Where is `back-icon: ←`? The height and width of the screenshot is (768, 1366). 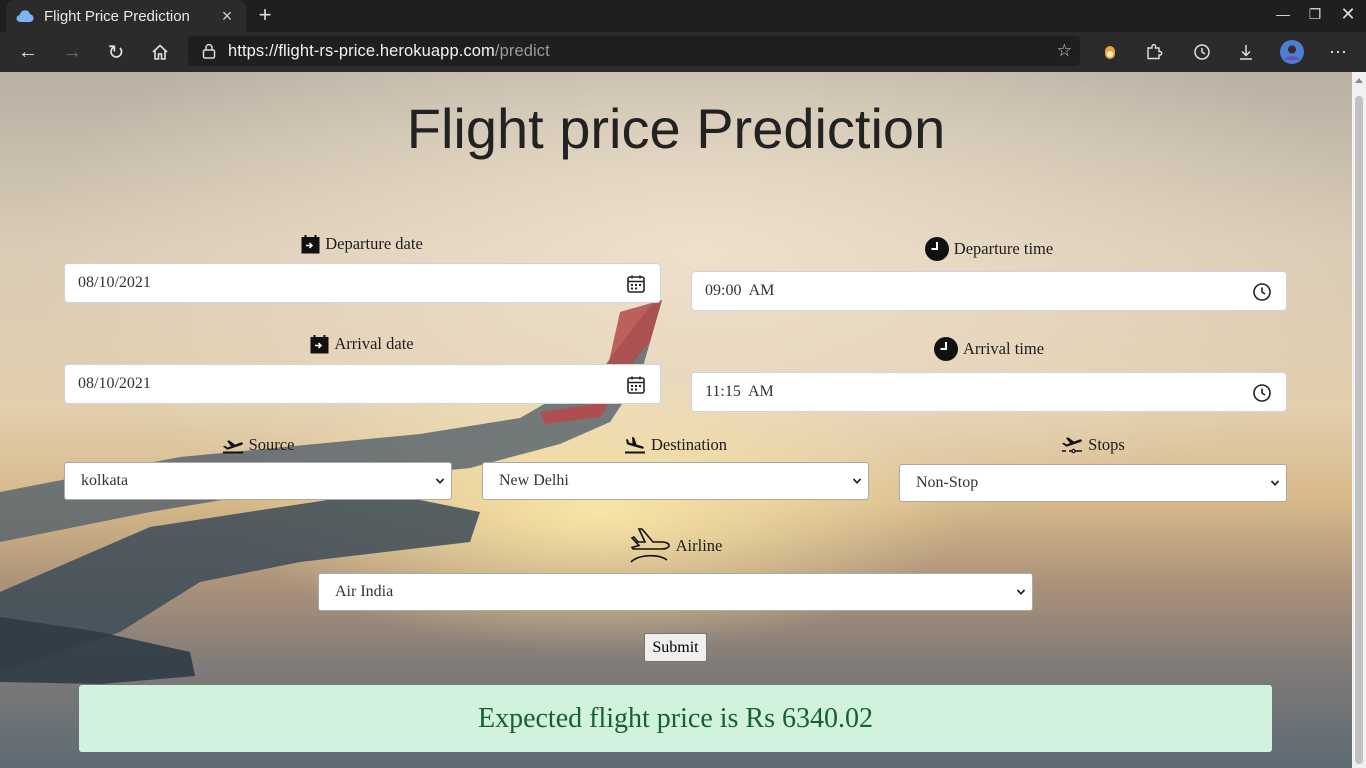 back-icon: ← is located at coordinates (28, 52).